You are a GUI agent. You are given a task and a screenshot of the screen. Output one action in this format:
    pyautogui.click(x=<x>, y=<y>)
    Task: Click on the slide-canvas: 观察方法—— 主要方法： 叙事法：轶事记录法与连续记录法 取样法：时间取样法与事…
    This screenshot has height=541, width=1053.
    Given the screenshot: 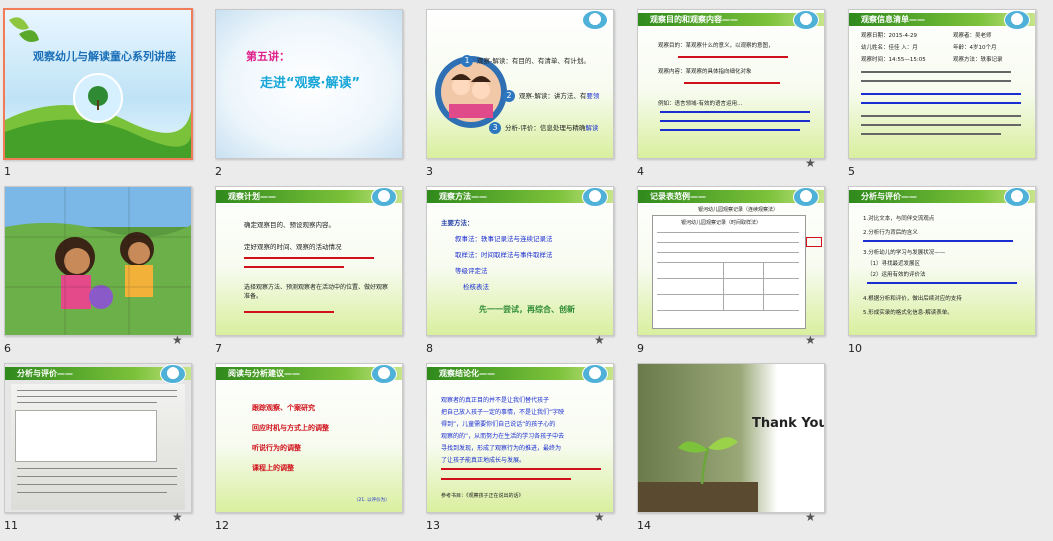 What is the action you would take?
    pyautogui.click(x=520, y=261)
    